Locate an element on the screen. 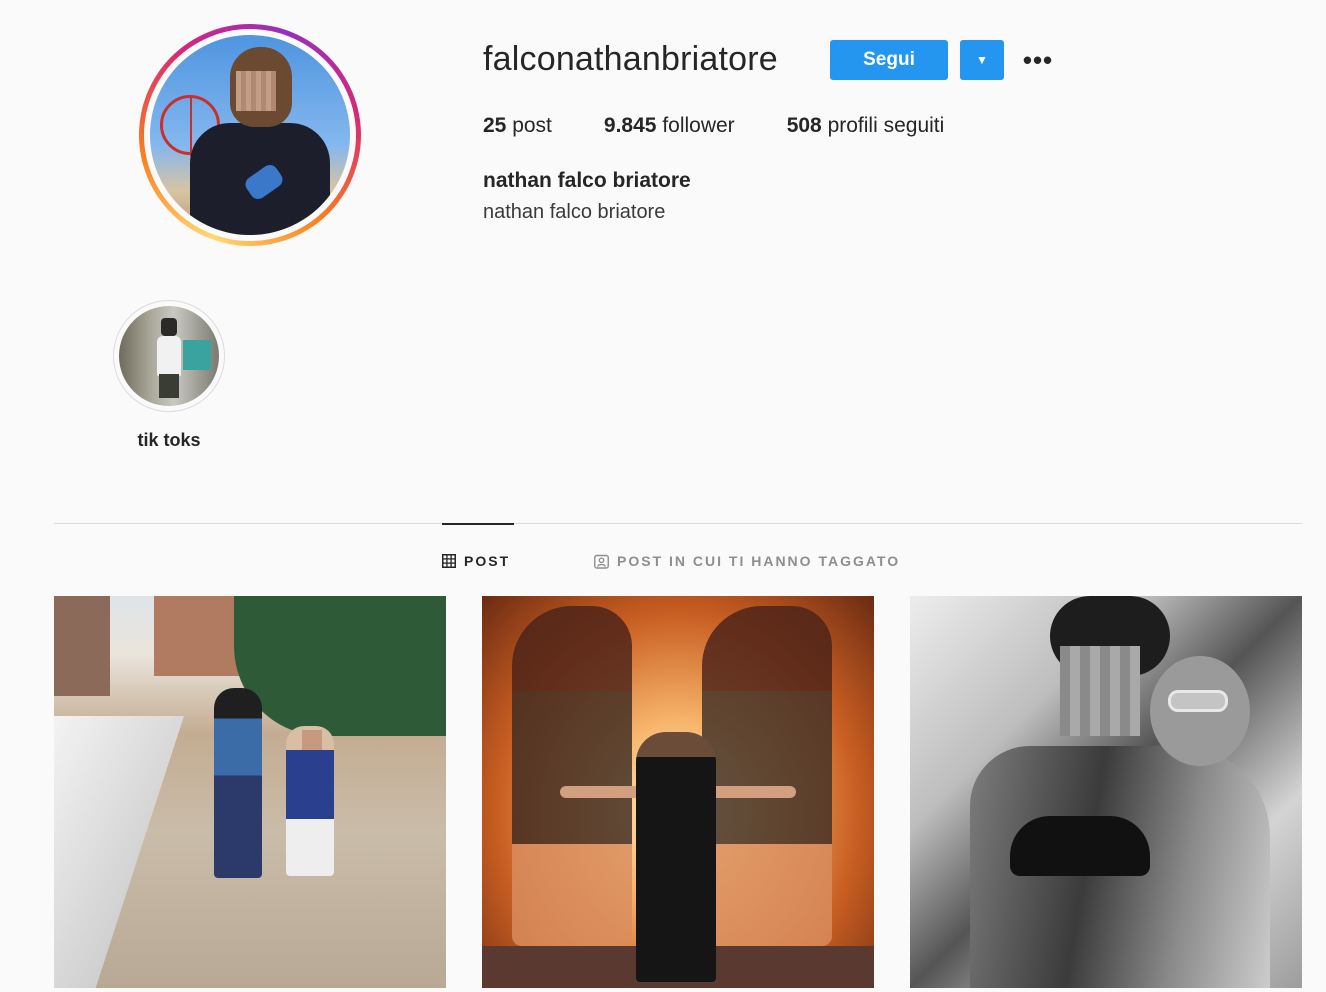 The height and width of the screenshot is (992, 1326). more-options-icon: ••• is located at coordinates (1038, 59).